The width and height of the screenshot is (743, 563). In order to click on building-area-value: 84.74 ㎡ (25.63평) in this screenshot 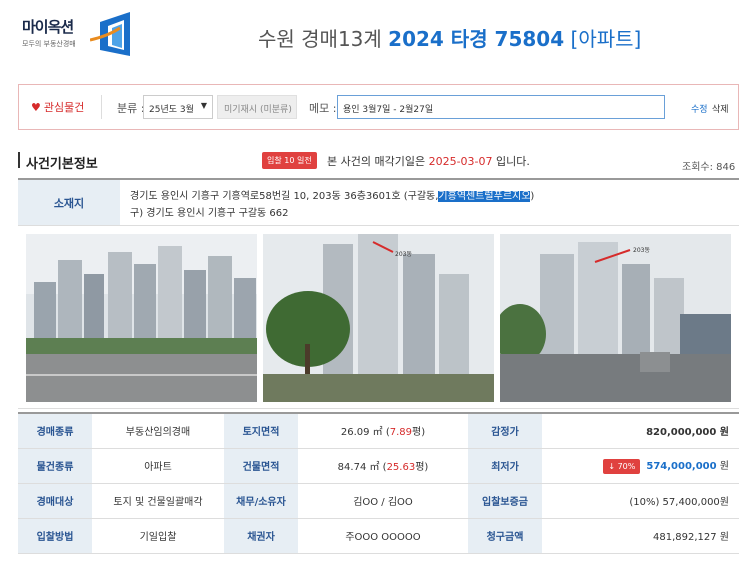, I will do `click(383, 466)`.